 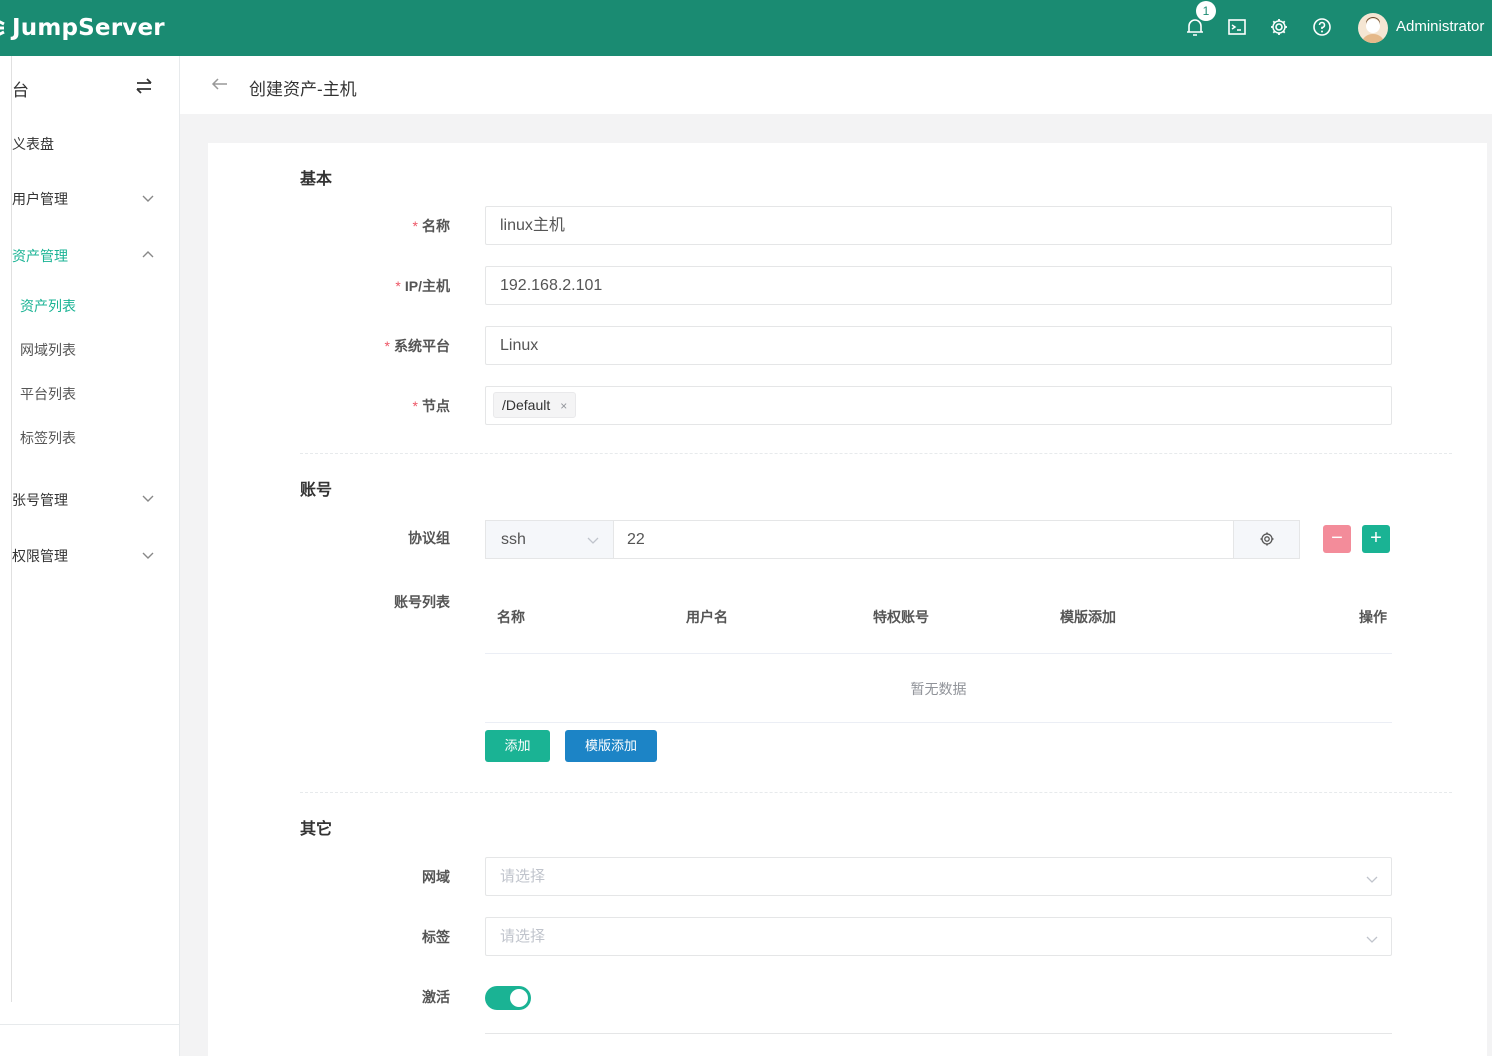 What do you see at coordinates (436, 937) in the screenshot?
I see `labels-label: 标签` at bounding box center [436, 937].